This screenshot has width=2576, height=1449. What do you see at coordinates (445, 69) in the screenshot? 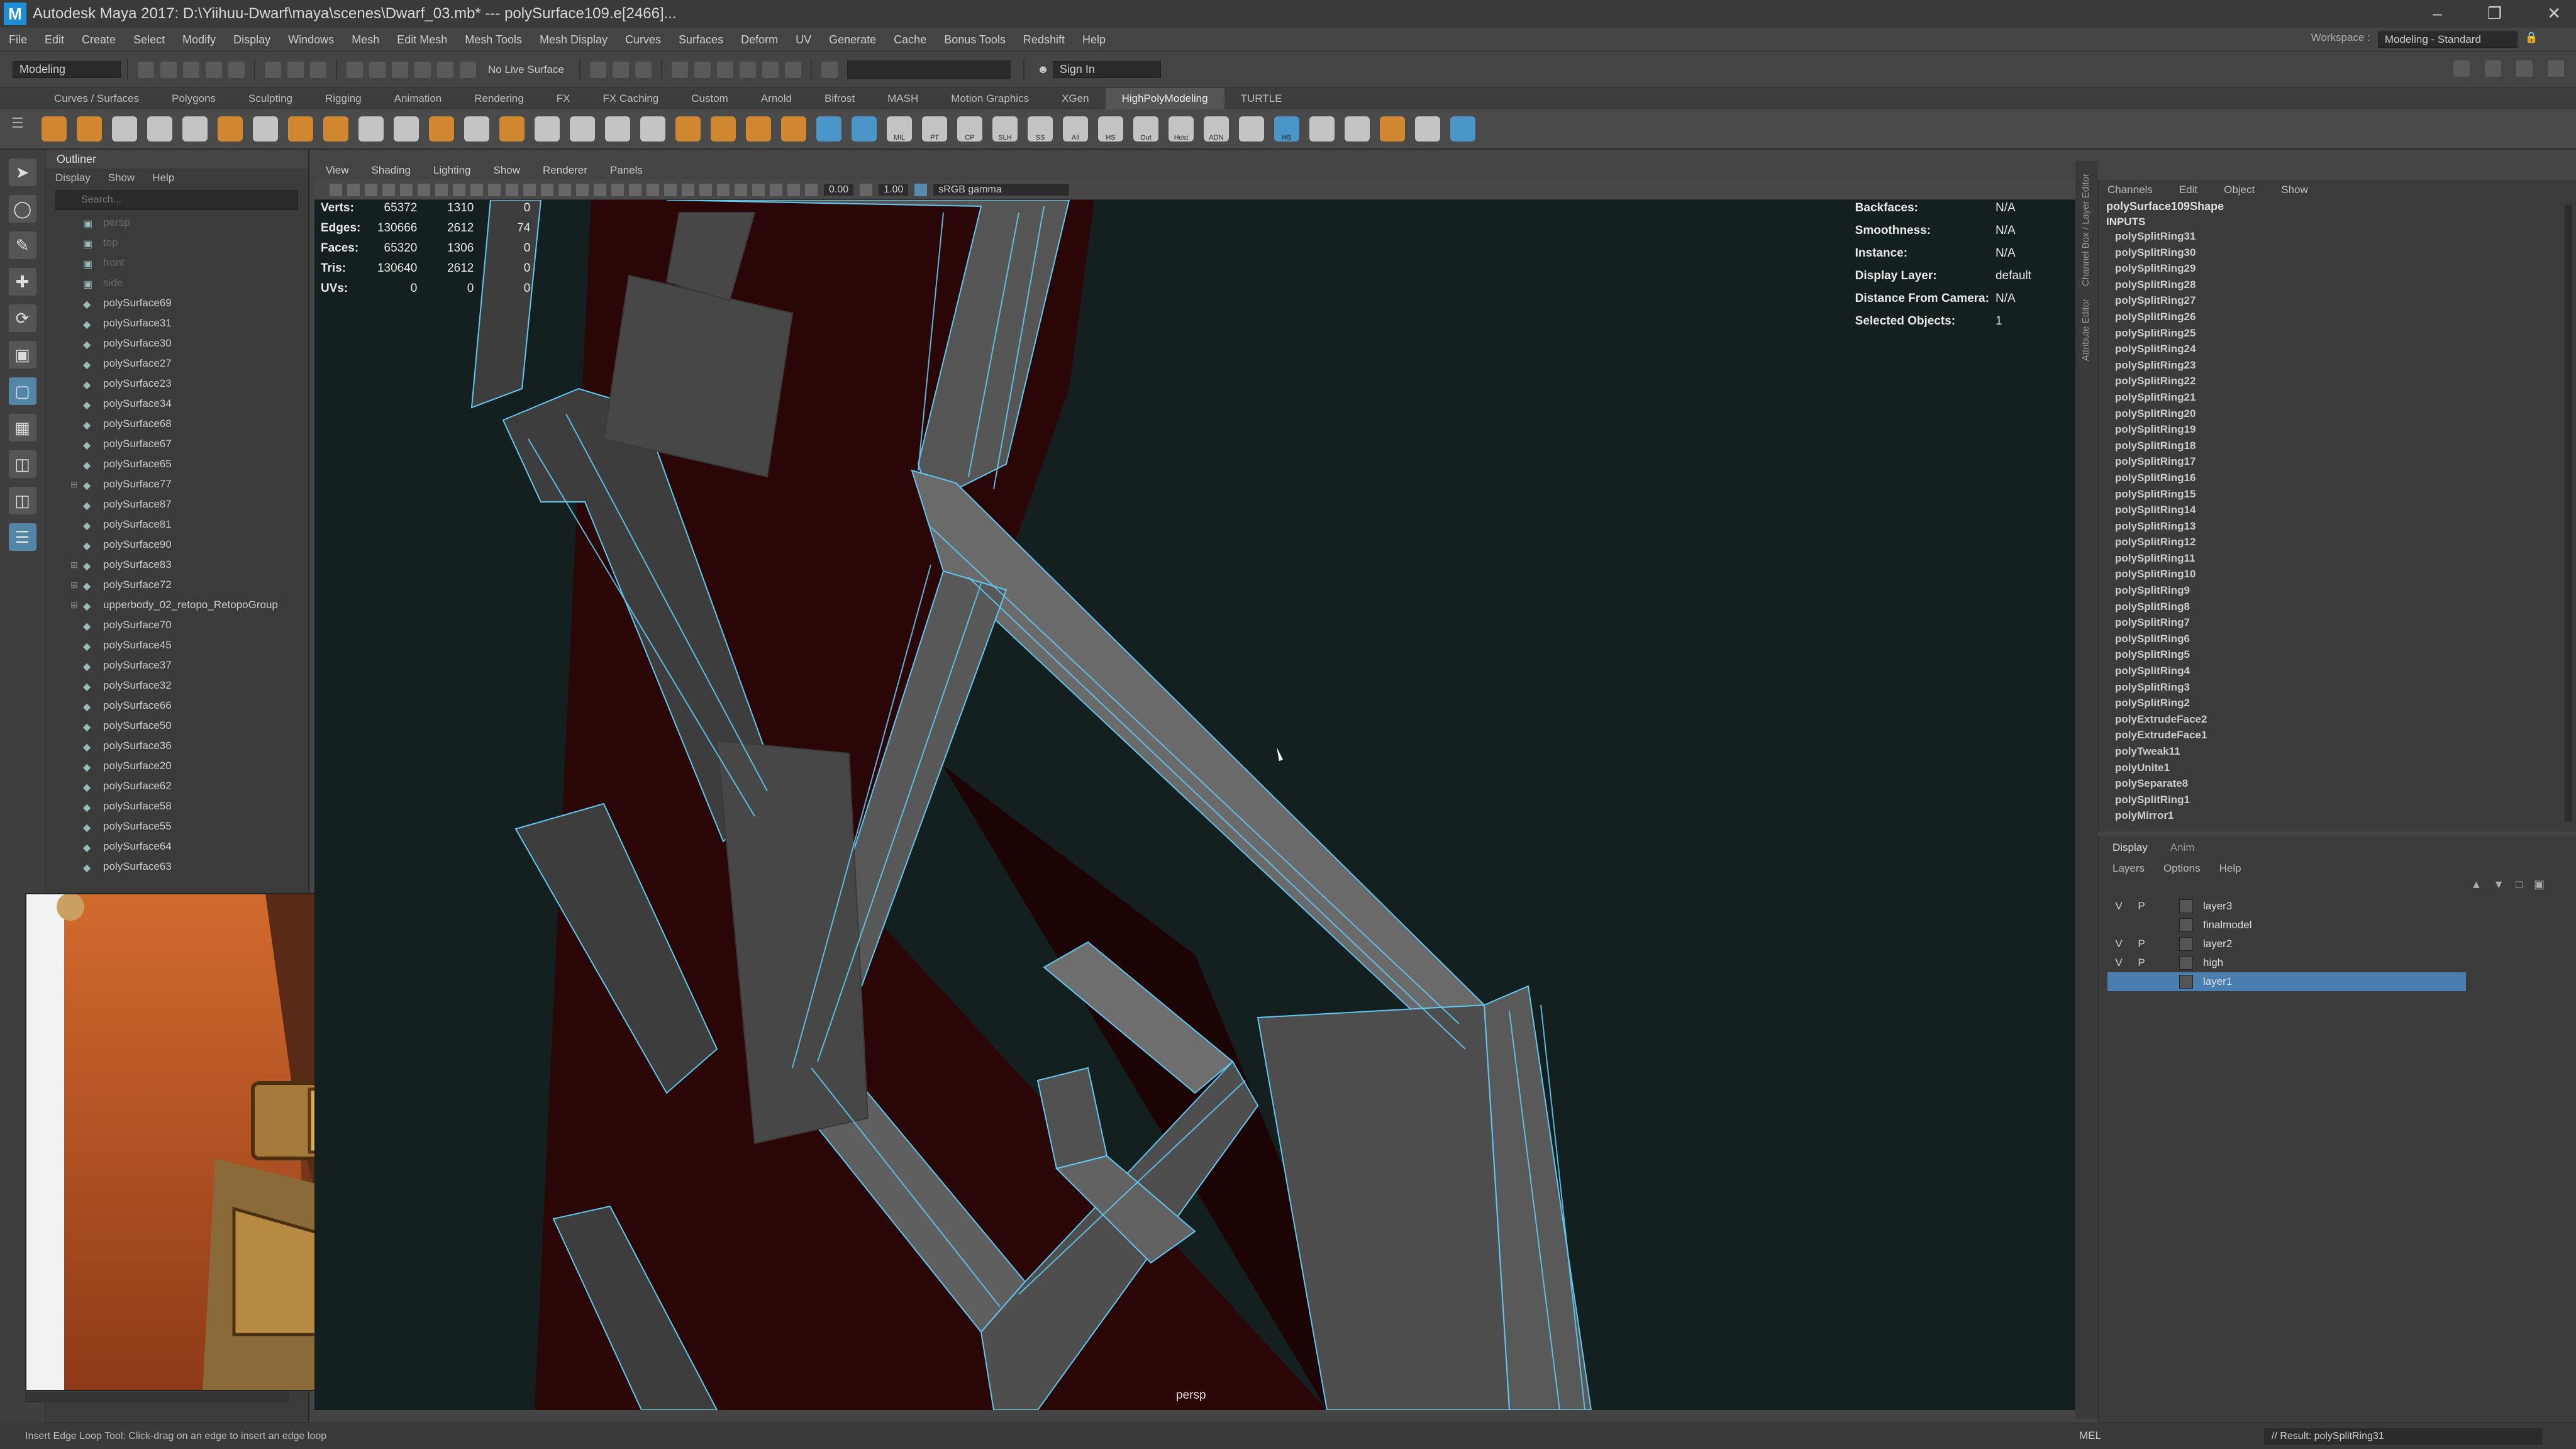
I see `snap-surface-icon` at bounding box center [445, 69].